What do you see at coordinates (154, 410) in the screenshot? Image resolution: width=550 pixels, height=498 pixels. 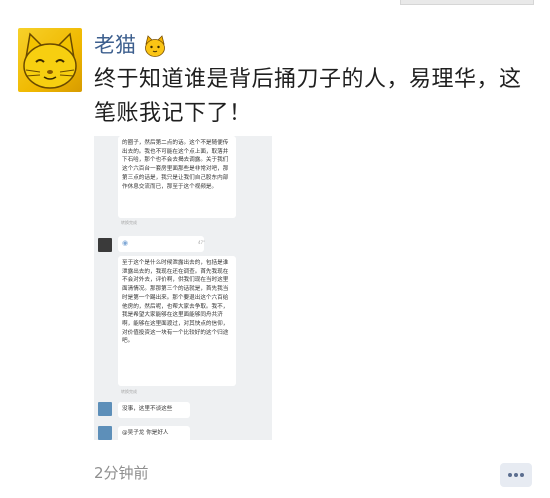 I see `screenshot-bubble-4: 没事，这里不谈这些` at bounding box center [154, 410].